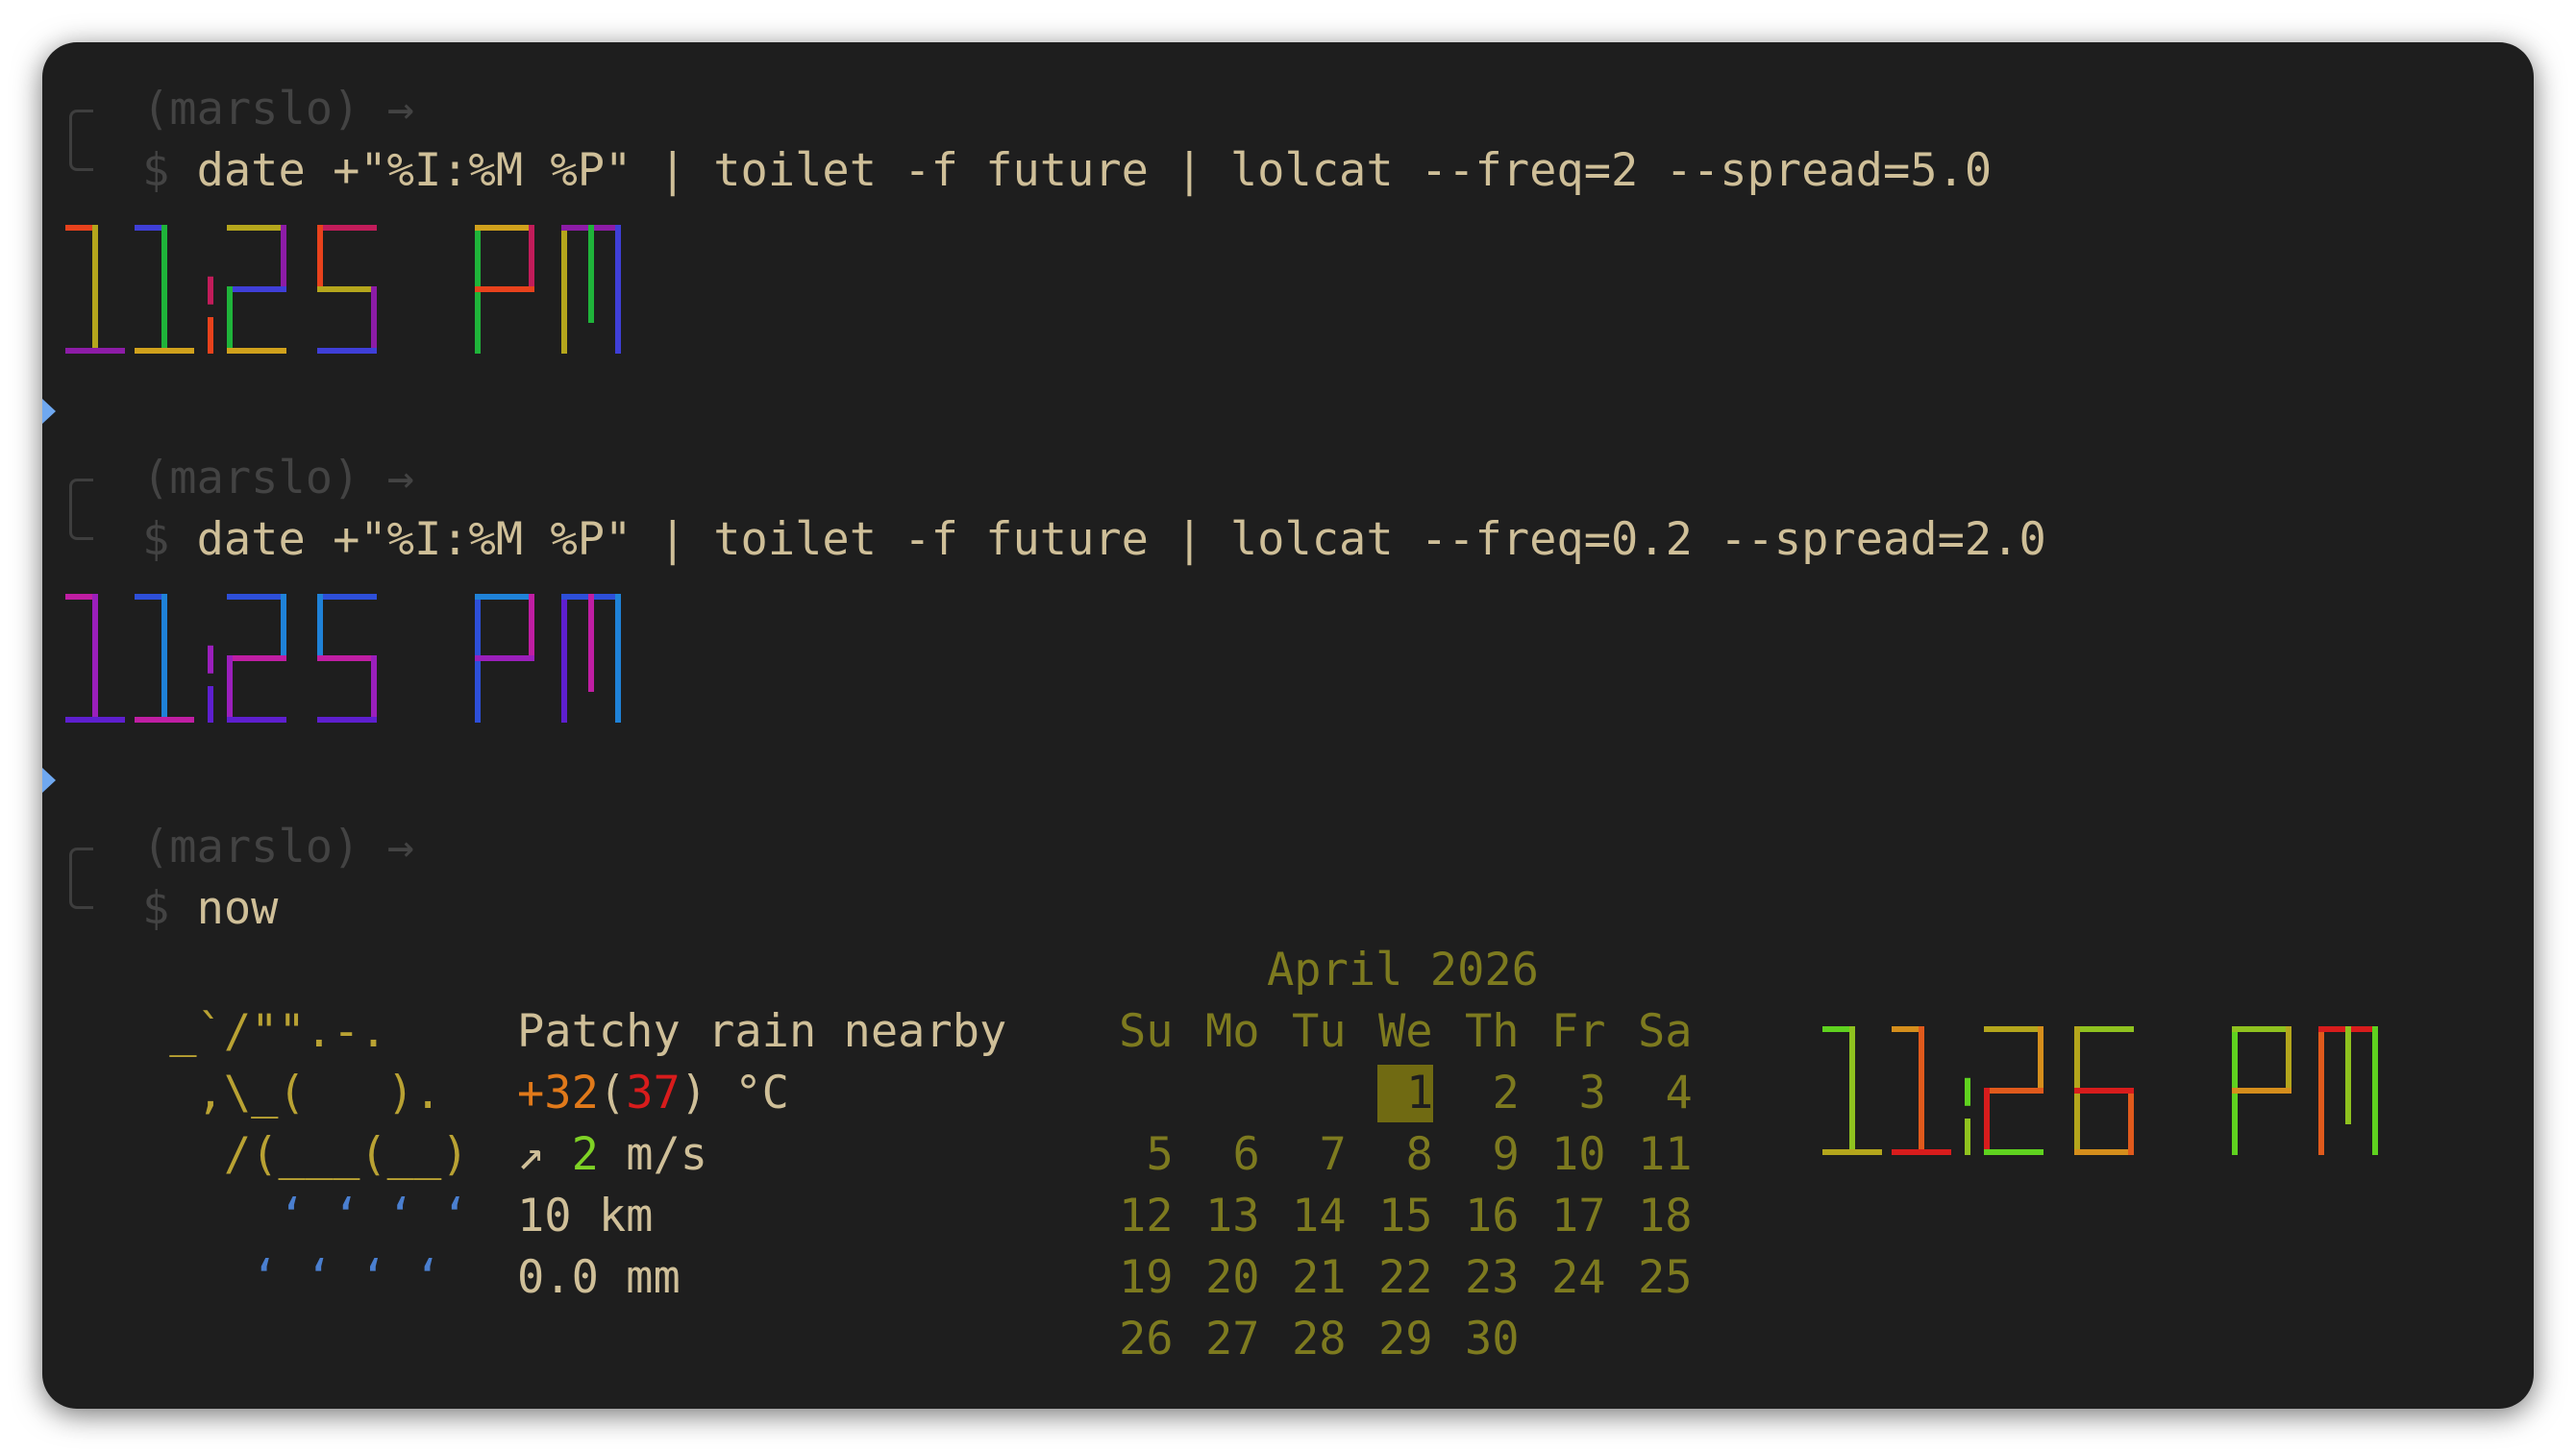  What do you see at coordinates (1232, 1031) in the screenshot?
I see `calendar-weekday: Mo` at bounding box center [1232, 1031].